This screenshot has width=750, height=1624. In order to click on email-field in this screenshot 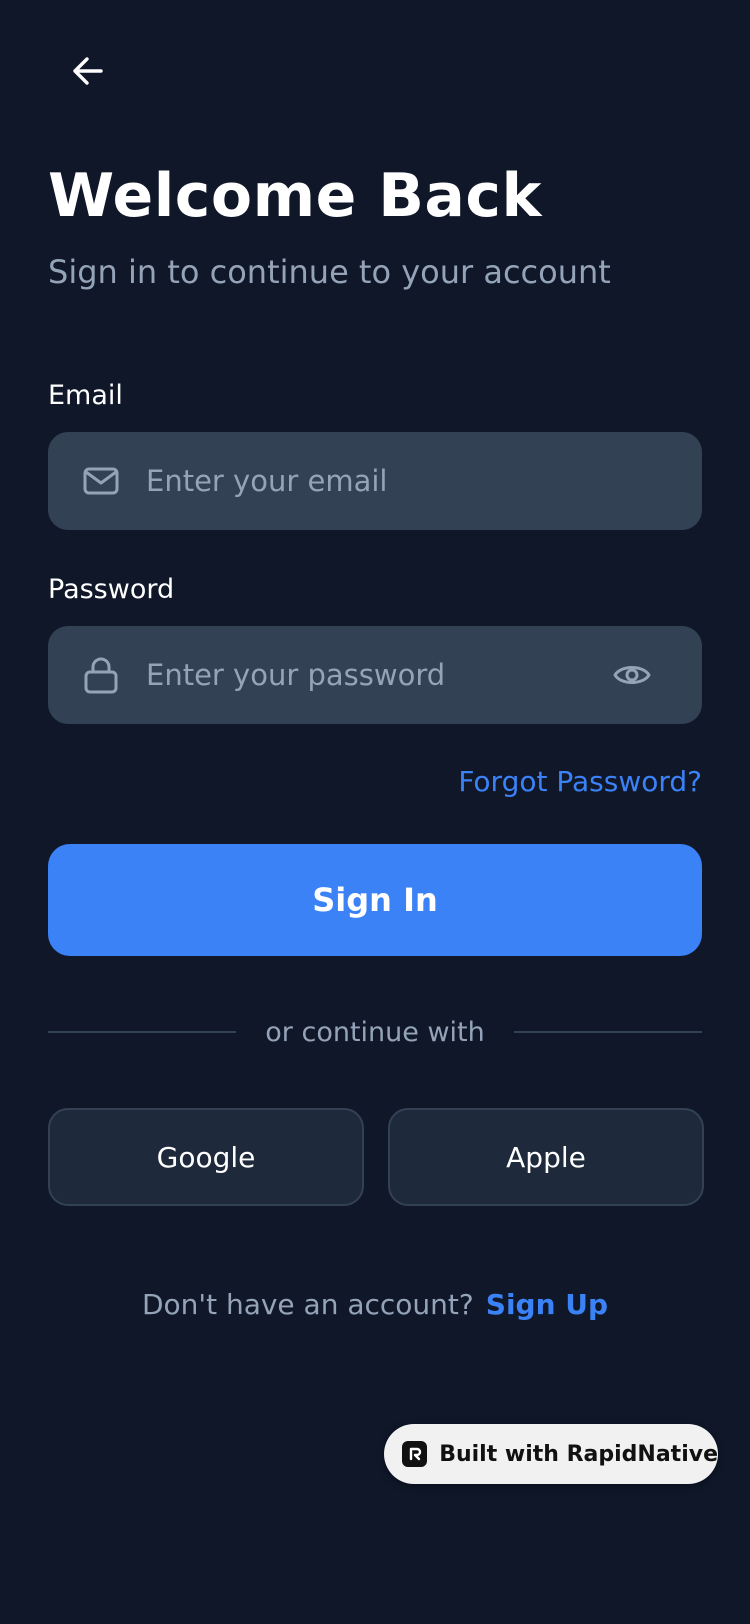, I will do `click(375, 481)`.